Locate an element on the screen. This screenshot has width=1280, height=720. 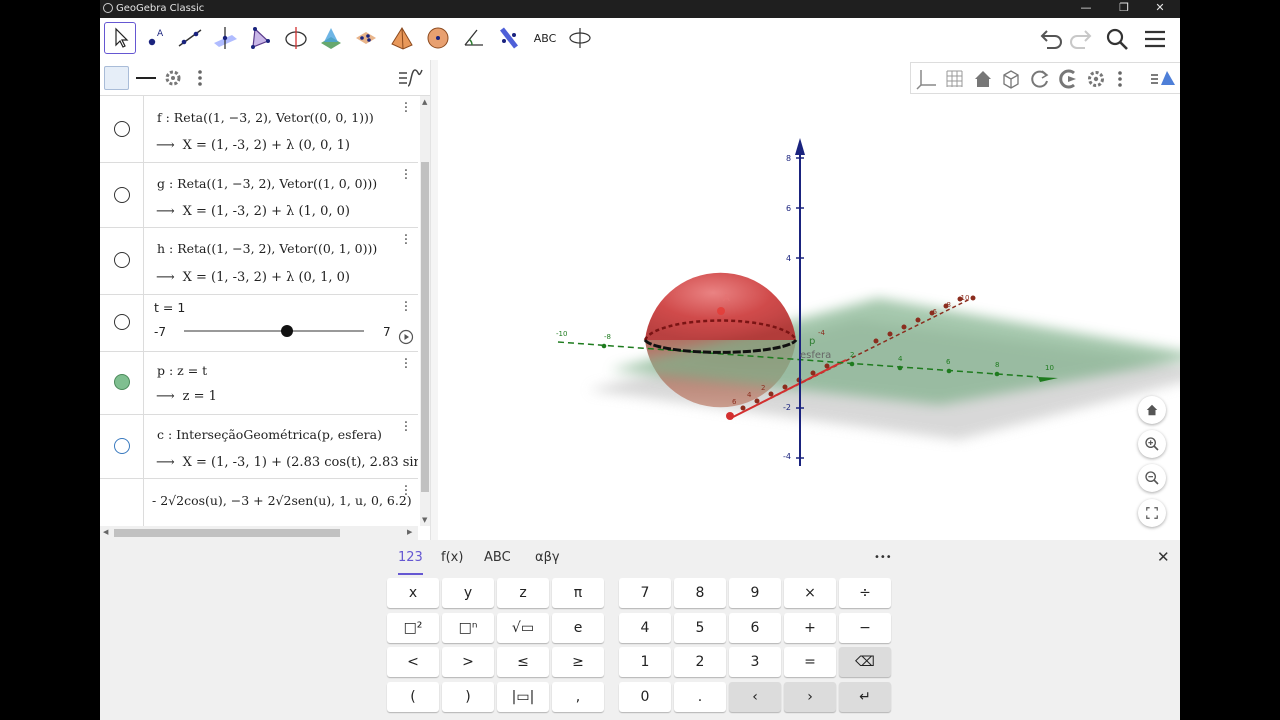
key: 5 is located at coordinates (700, 628).